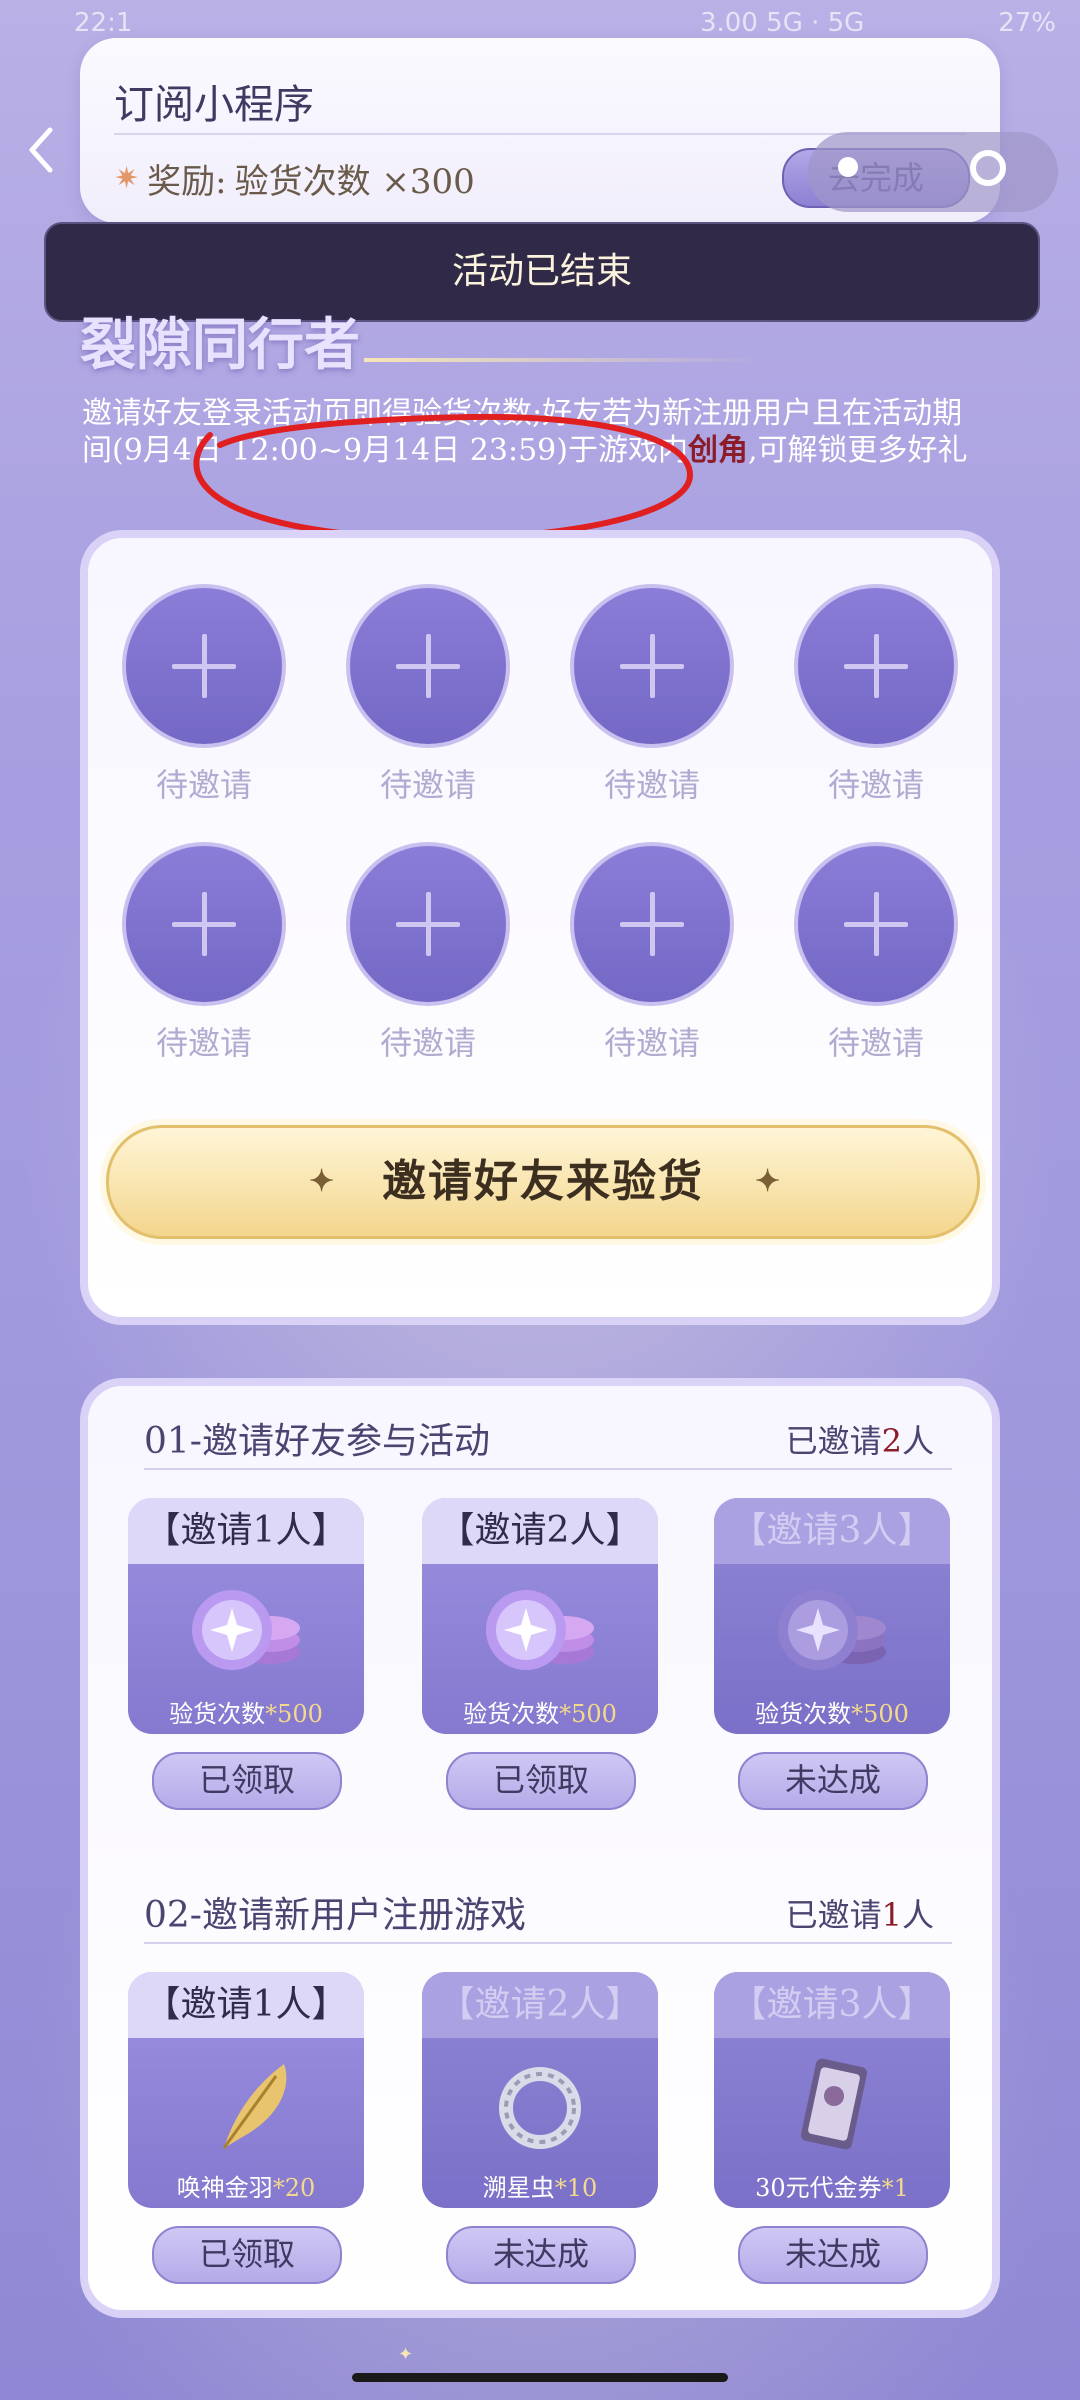 The height and width of the screenshot is (2400, 1080). I want to click on voucher-icon, so click(834, 2104).